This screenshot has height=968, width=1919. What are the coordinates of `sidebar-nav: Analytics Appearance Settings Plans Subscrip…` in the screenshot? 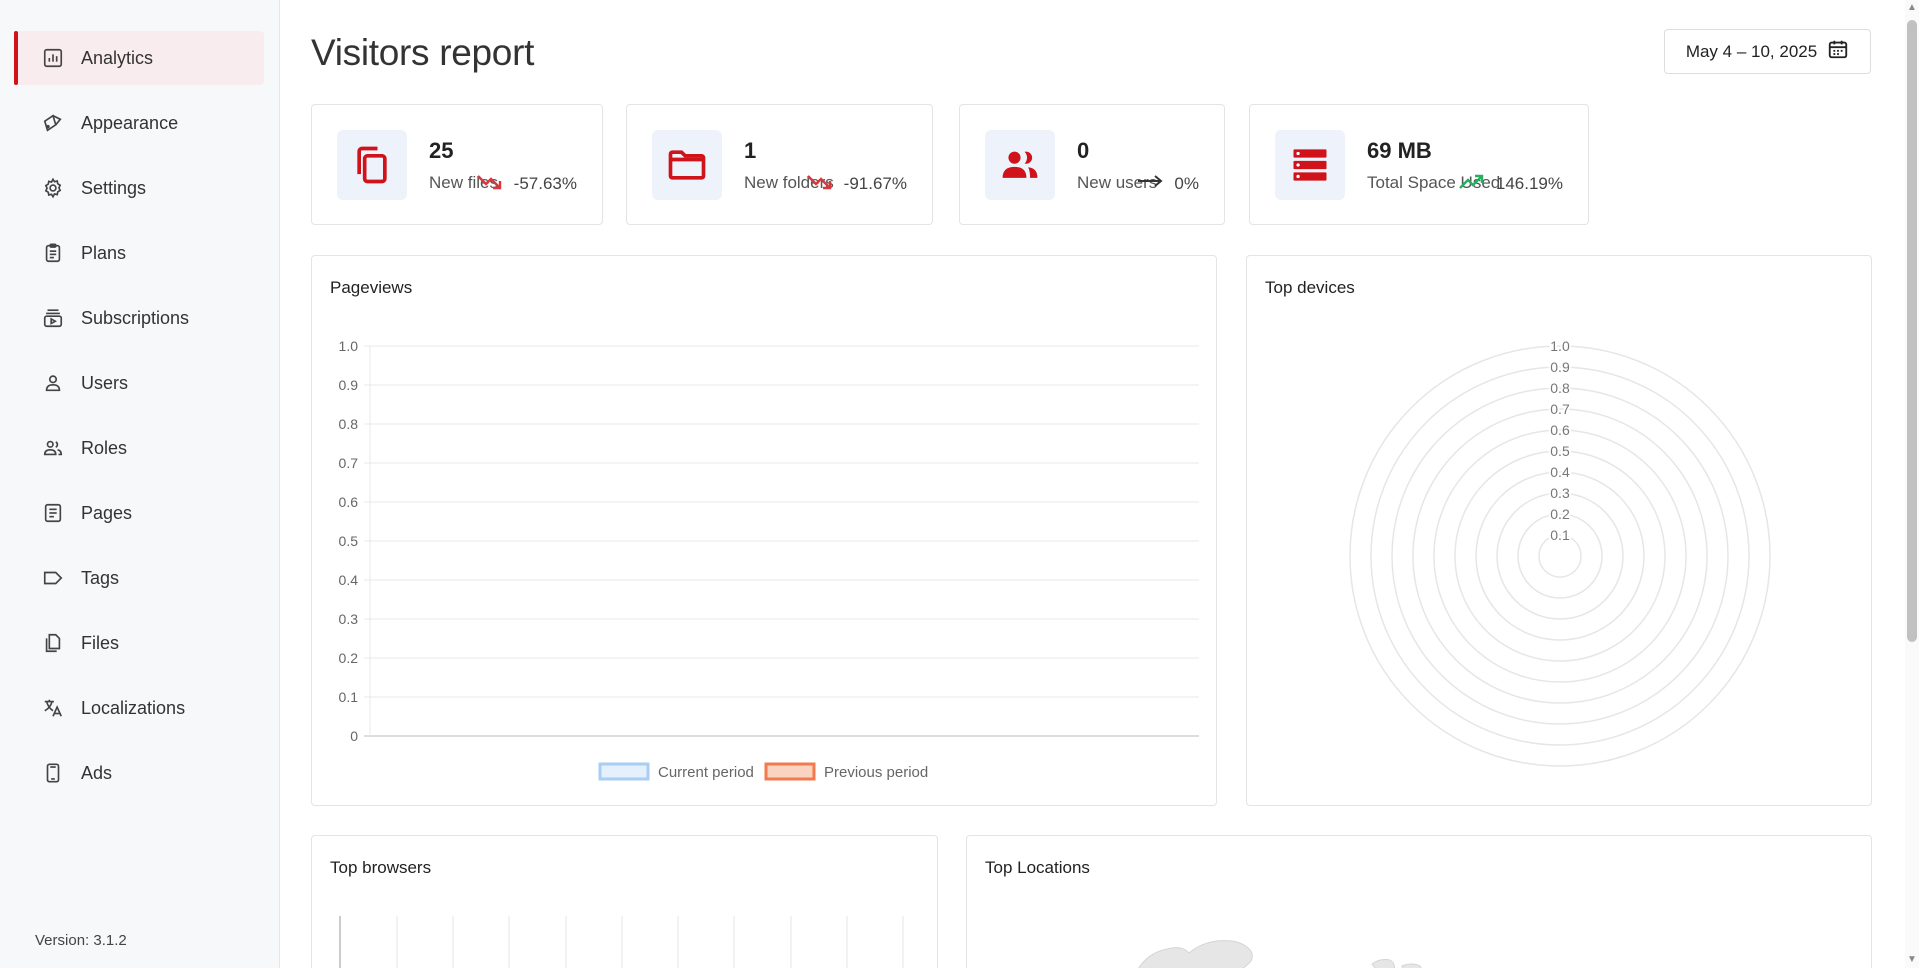 It's located at (139, 421).